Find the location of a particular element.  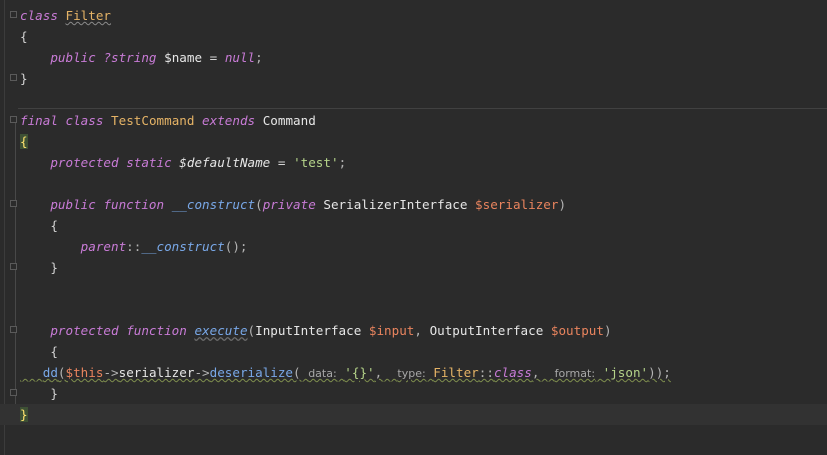

this-variable: $this is located at coordinates (85, 372).